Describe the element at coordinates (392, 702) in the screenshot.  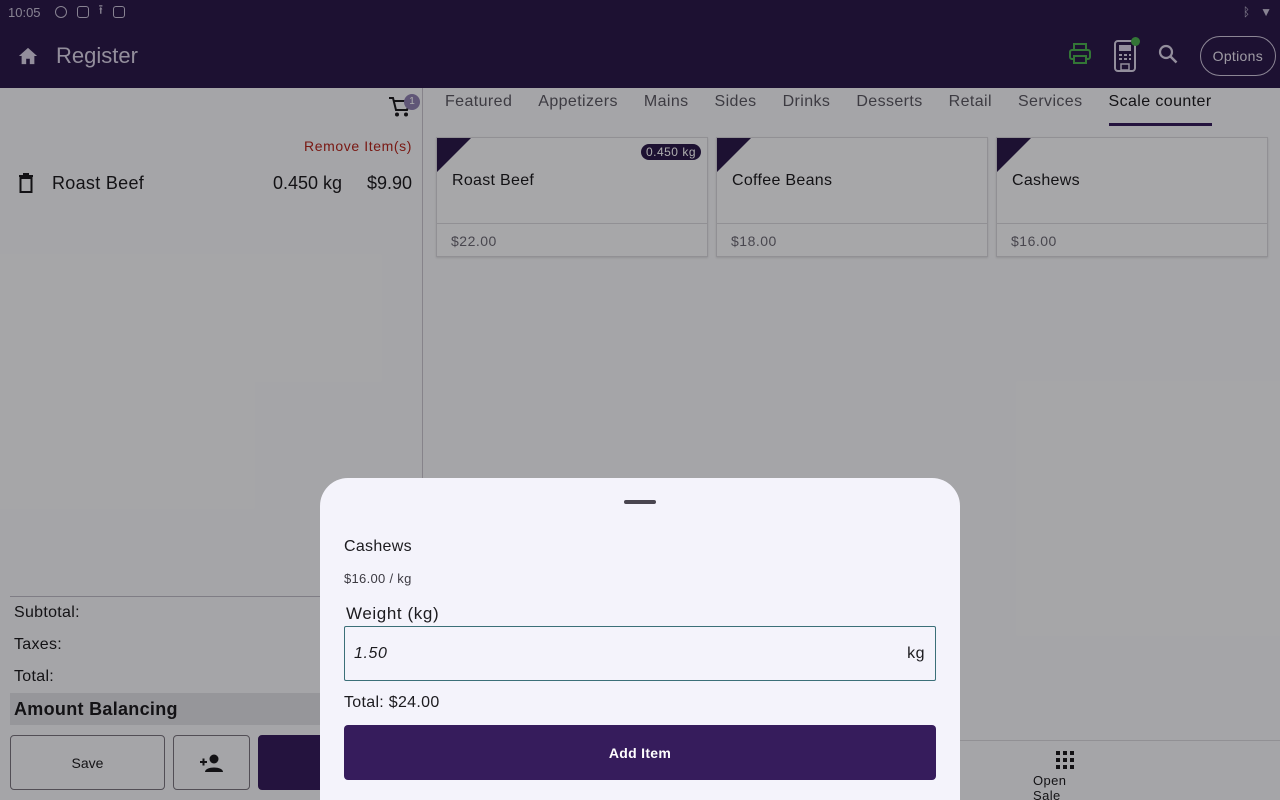
I see `sheet-total: Total: $24.00` at that location.